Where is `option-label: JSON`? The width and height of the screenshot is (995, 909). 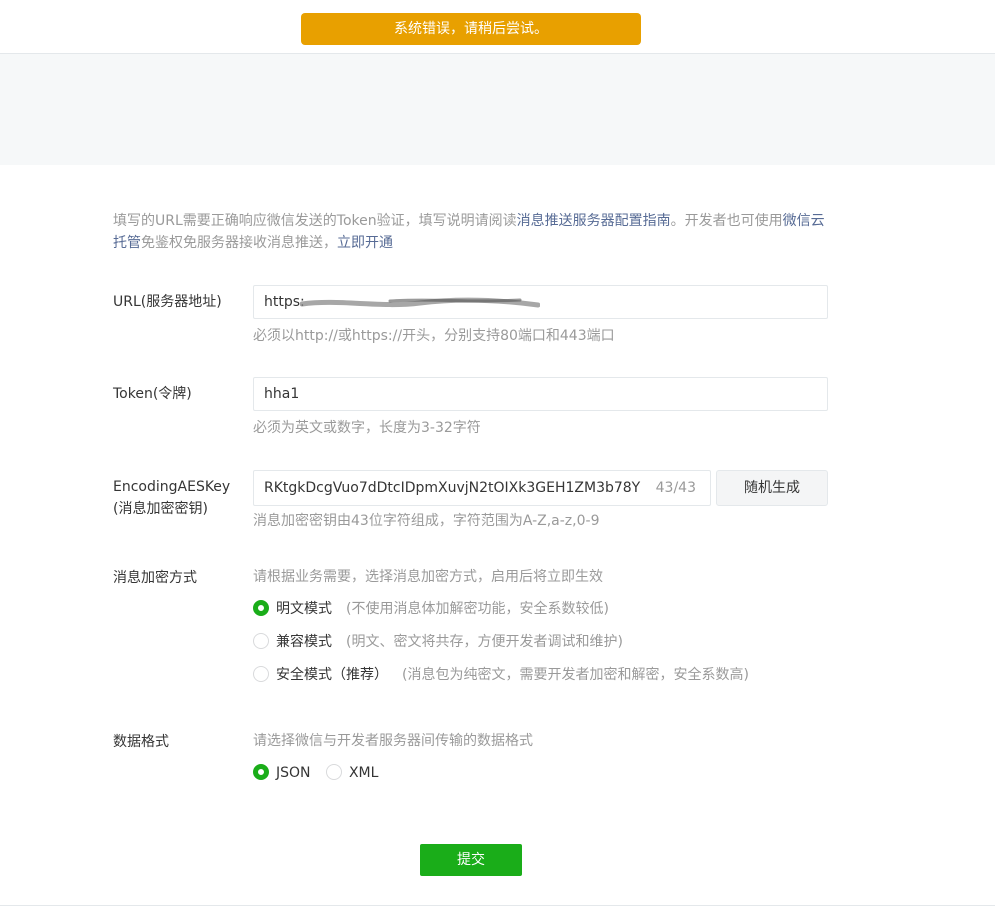 option-label: JSON is located at coordinates (293, 773).